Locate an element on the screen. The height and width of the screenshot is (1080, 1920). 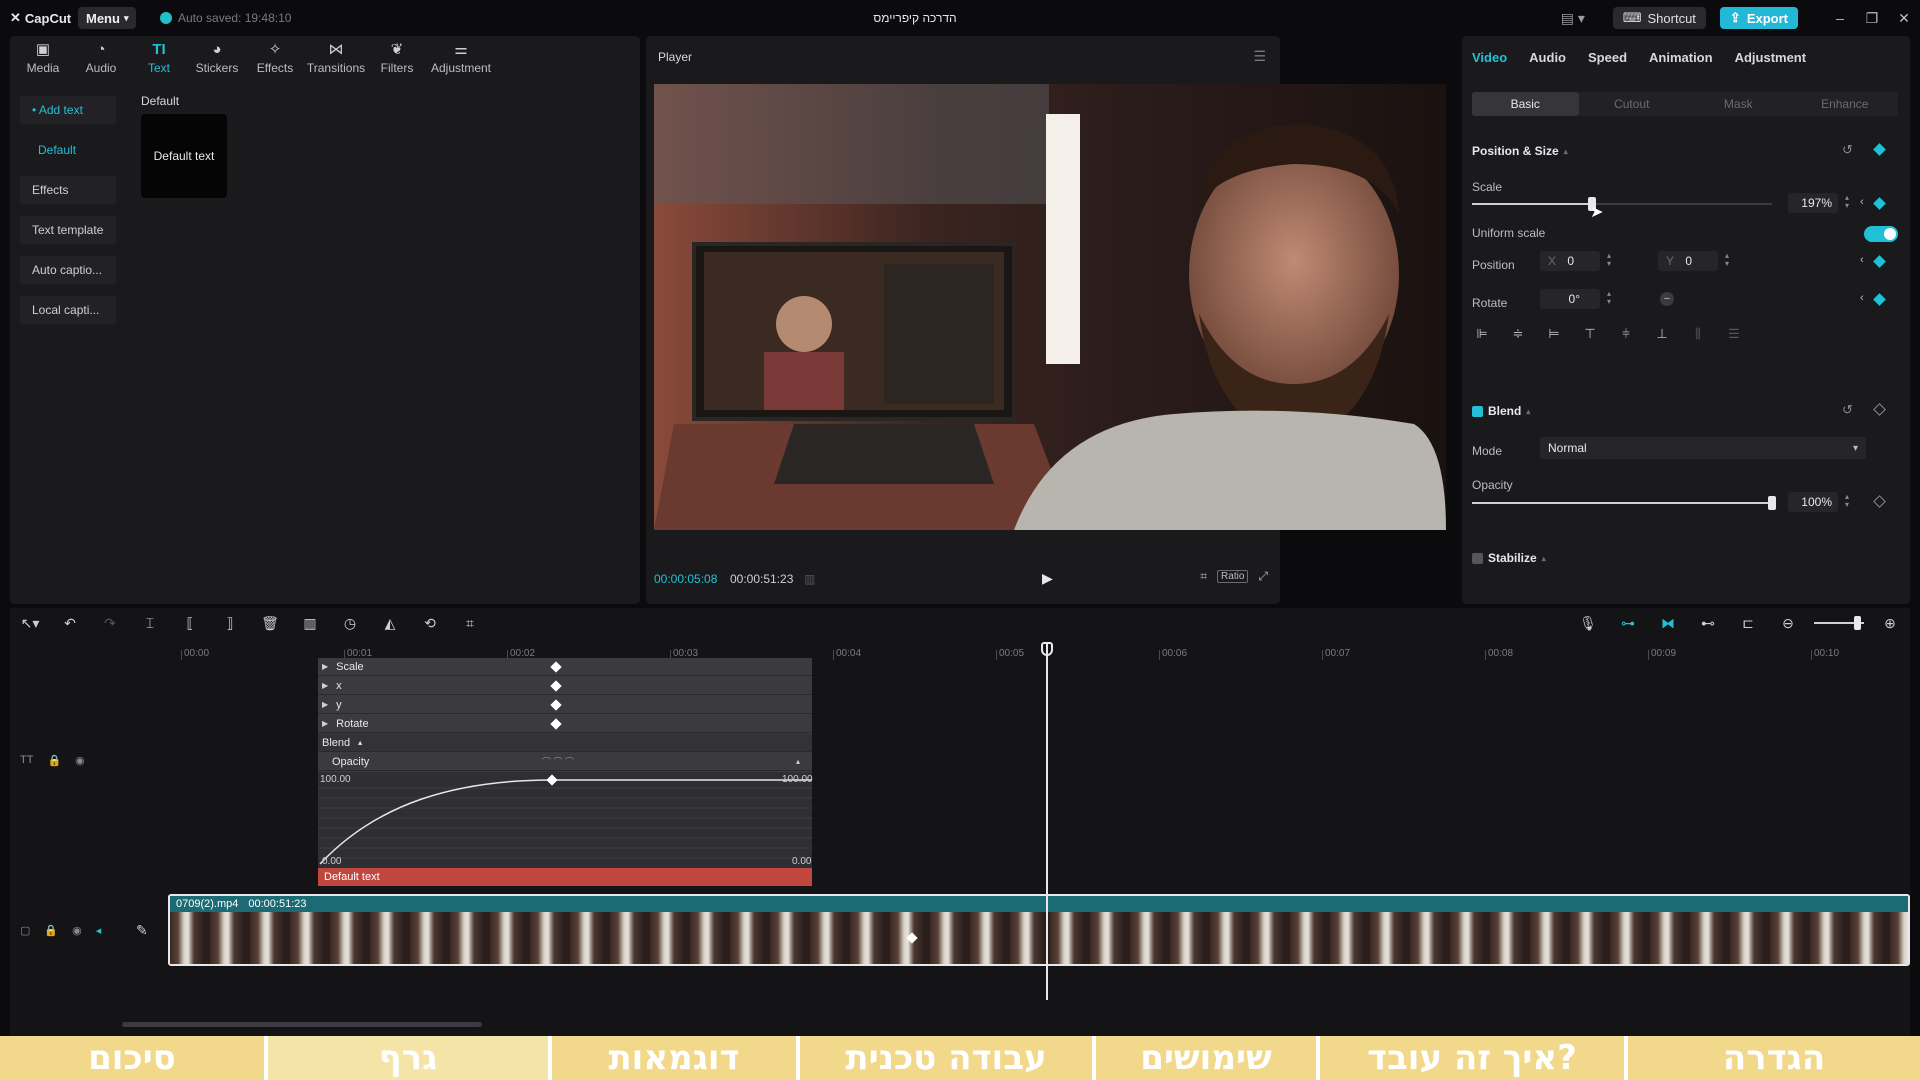
edit-cover-icon: ✎ is located at coordinates (142, 930).